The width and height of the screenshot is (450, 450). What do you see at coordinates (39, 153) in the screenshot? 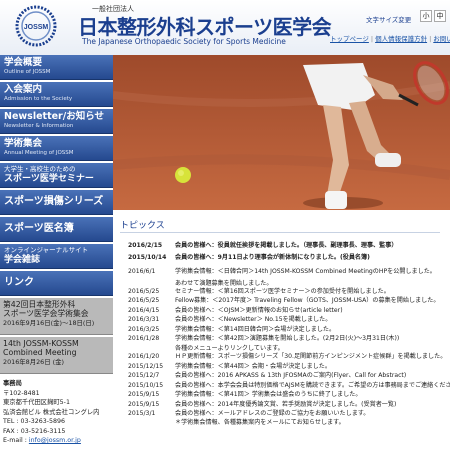
I see `nav-sublabel: Annual Meeting of JOSSM` at bounding box center [39, 153].